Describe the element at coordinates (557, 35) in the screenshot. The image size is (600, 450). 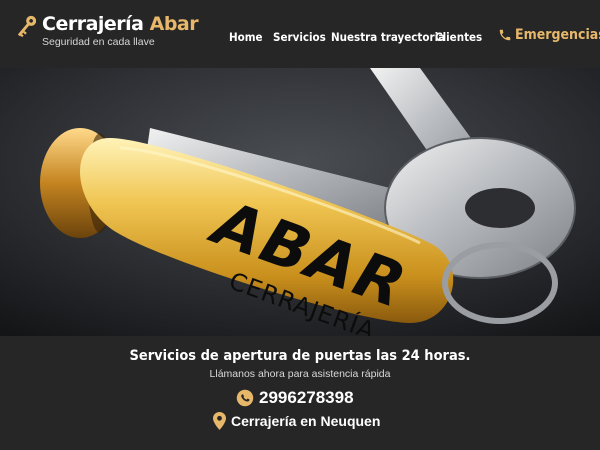
I see `emergency-label: Emergencias` at that location.